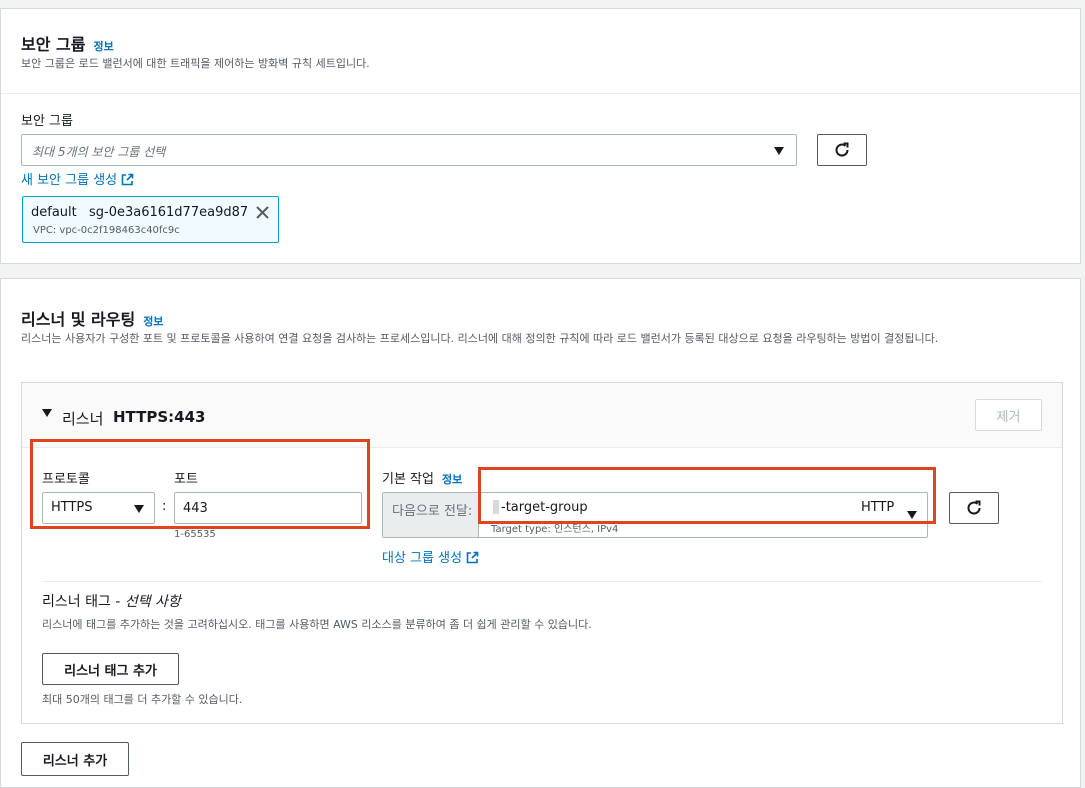 This screenshot has width=1085, height=788. I want to click on listener-label: 리스너, so click(83, 419).